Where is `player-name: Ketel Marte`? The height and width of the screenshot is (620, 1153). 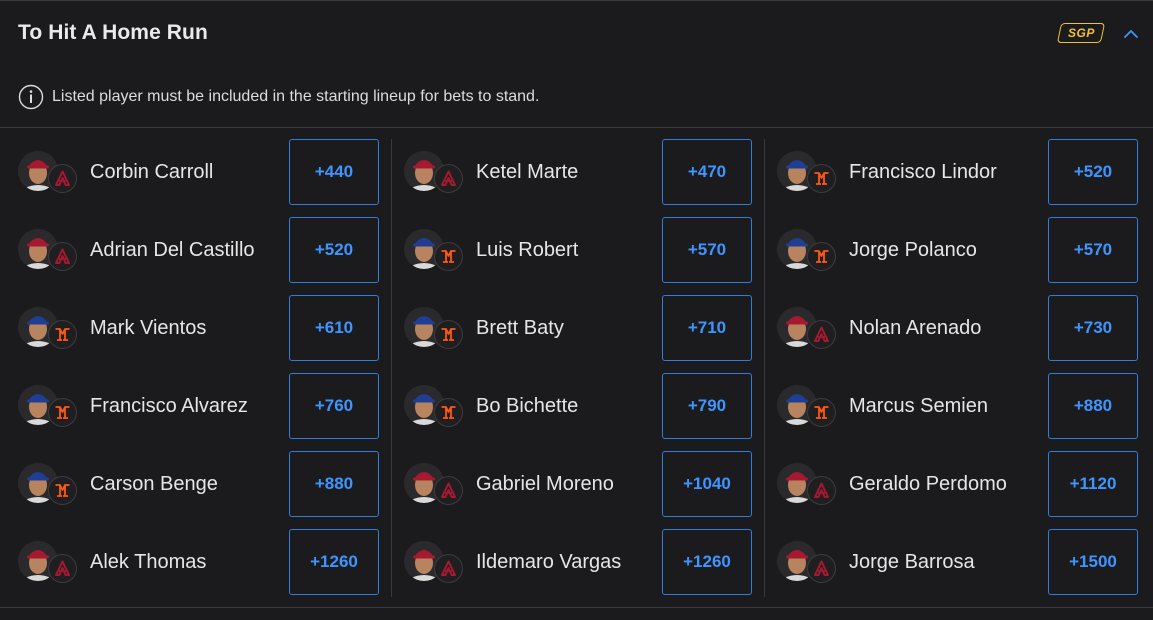
player-name: Ketel Marte is located at coordinates (527, 172).